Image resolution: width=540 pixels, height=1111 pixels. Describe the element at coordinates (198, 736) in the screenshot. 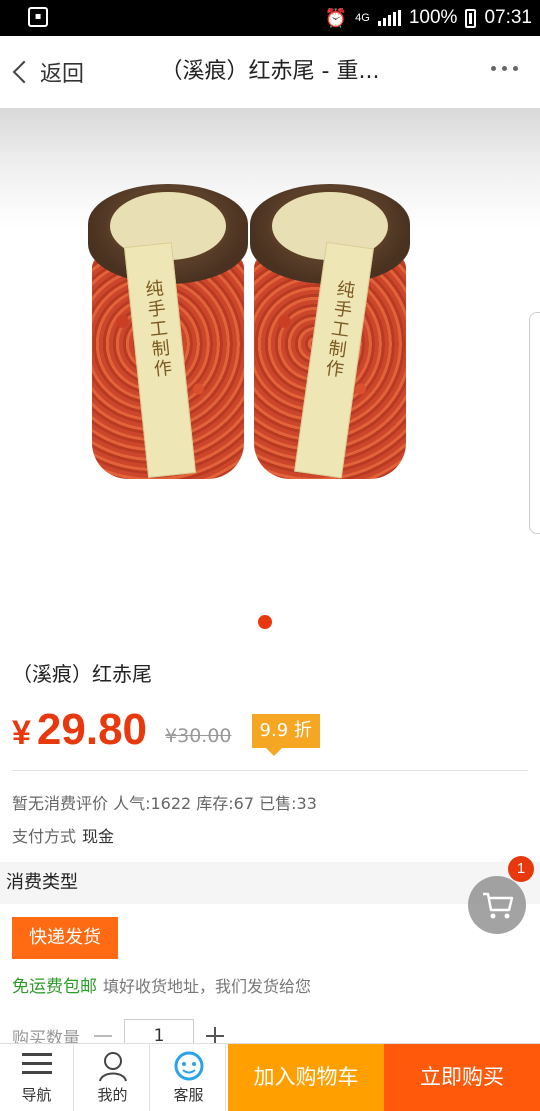

I see `original-price: ¥30.00` at that location.